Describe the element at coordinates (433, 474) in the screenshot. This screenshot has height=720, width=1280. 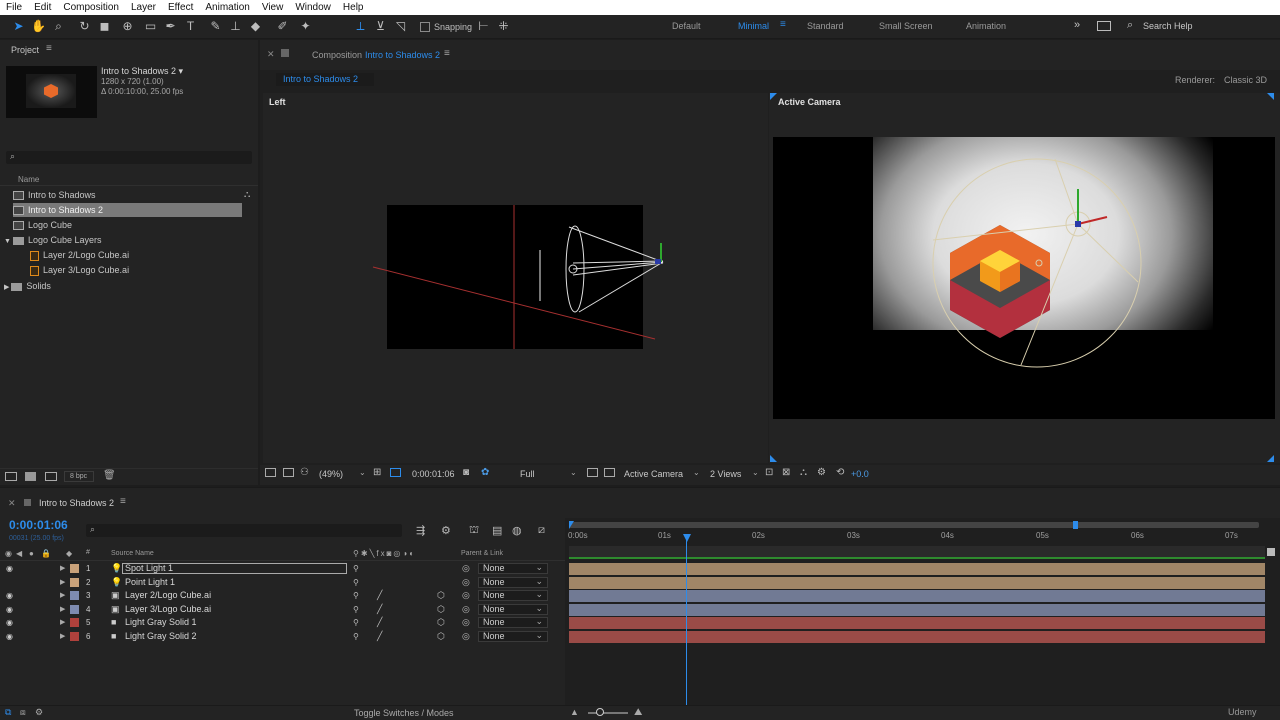
I see `current-time-display: 0:00:01:06` at that location.